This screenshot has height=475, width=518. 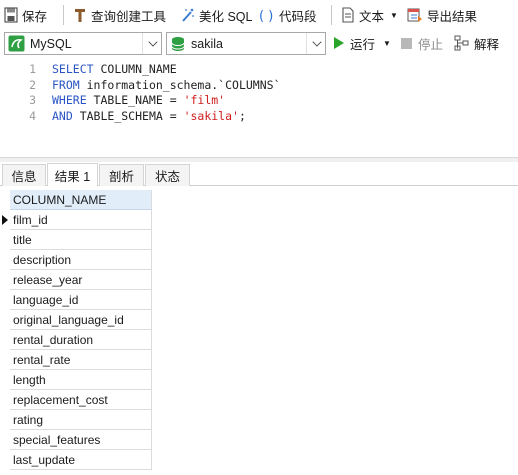 I want to click on explain-label: 解释, so click(x=487, y=44).